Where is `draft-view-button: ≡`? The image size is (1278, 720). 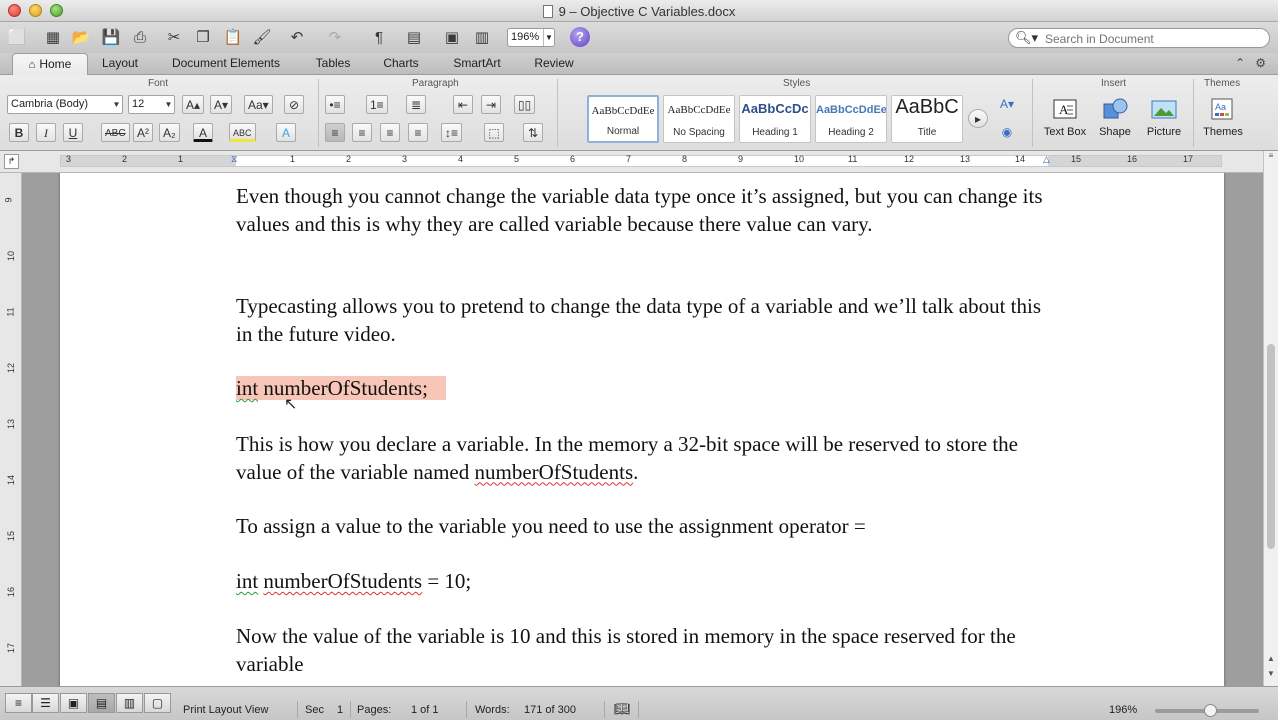
draft-view-button: ≡ is located at coordinates (18, 703).